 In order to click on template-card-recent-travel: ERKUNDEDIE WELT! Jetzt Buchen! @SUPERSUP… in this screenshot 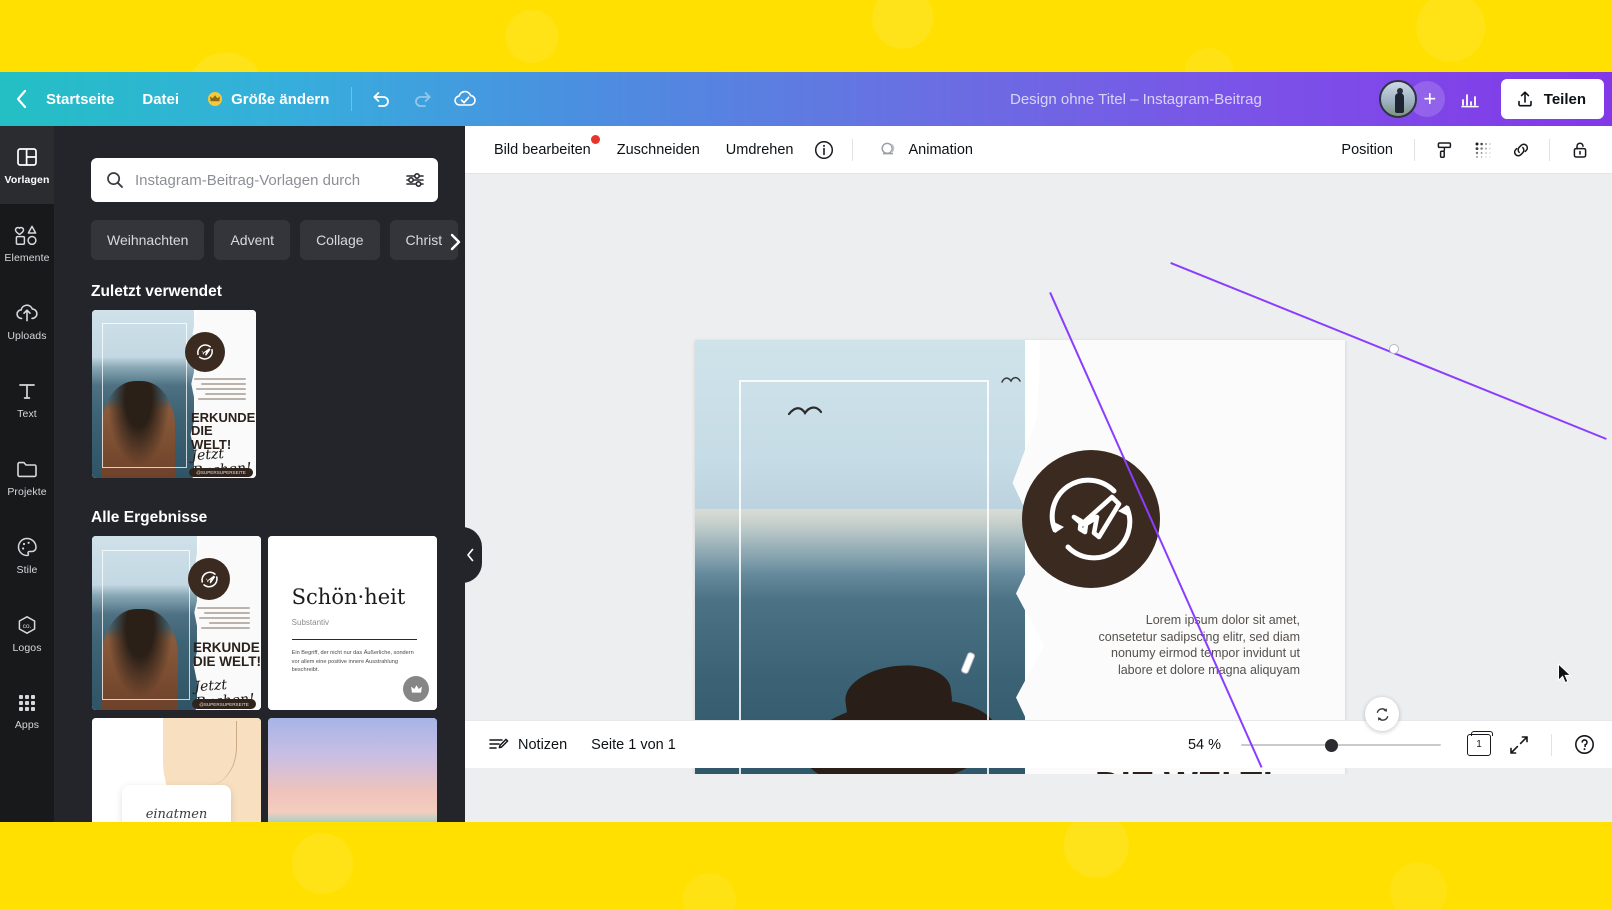, I will do `click(174, 394)`.